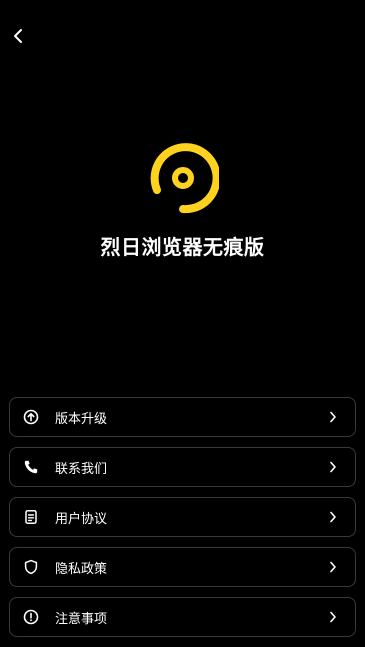 The width and height of the screenshot is (365, 647). I want to click on menu-item-label: 用户协议, so click(81, 519).